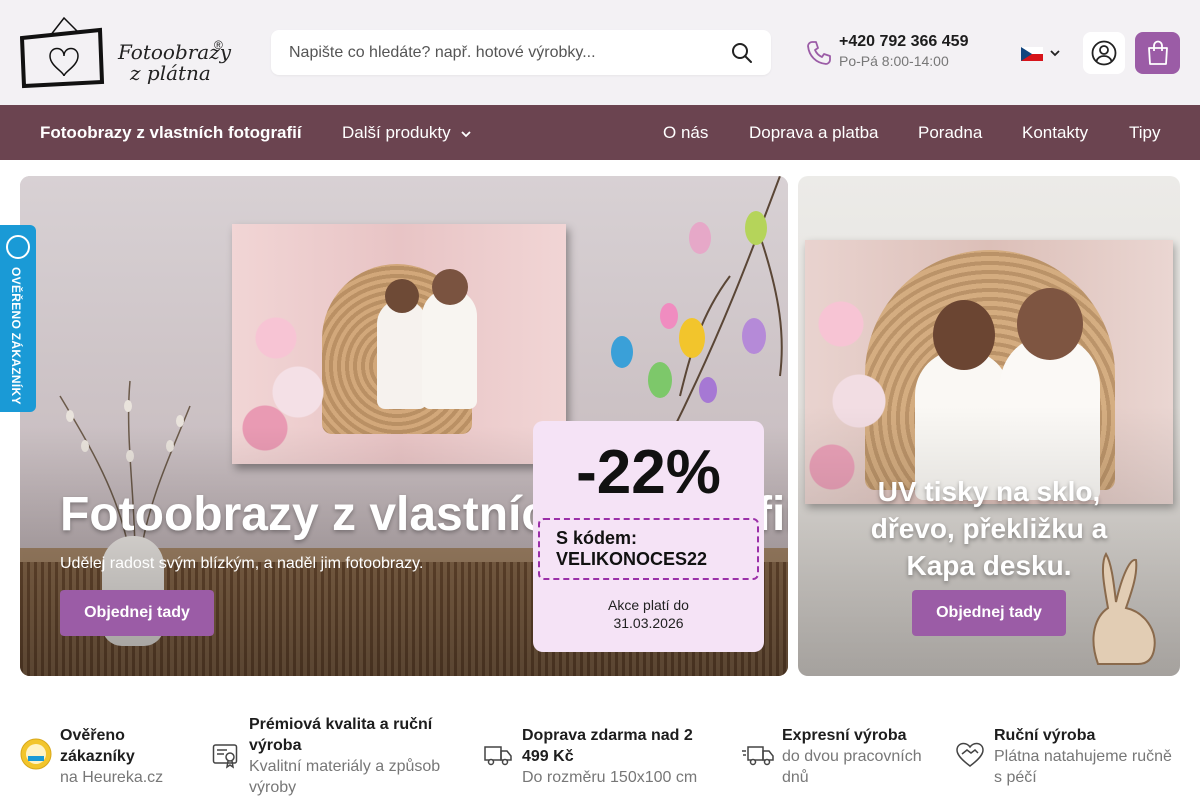  Describe the element at coordinates (648, 614) in the screenshot. I see `promo-validity: Akce platí do 31.03.2026` at that location.